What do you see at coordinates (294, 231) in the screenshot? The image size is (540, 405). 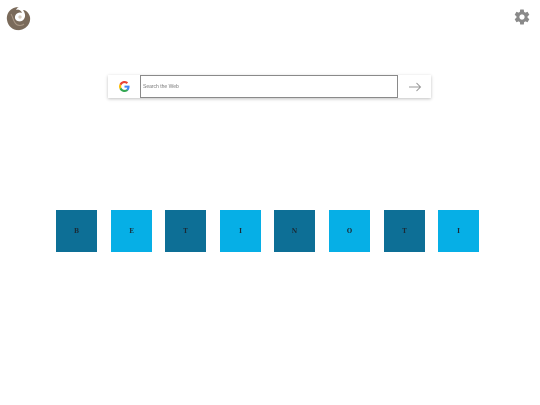 I see `letter-tile: N` at bounding box center [294, 231].